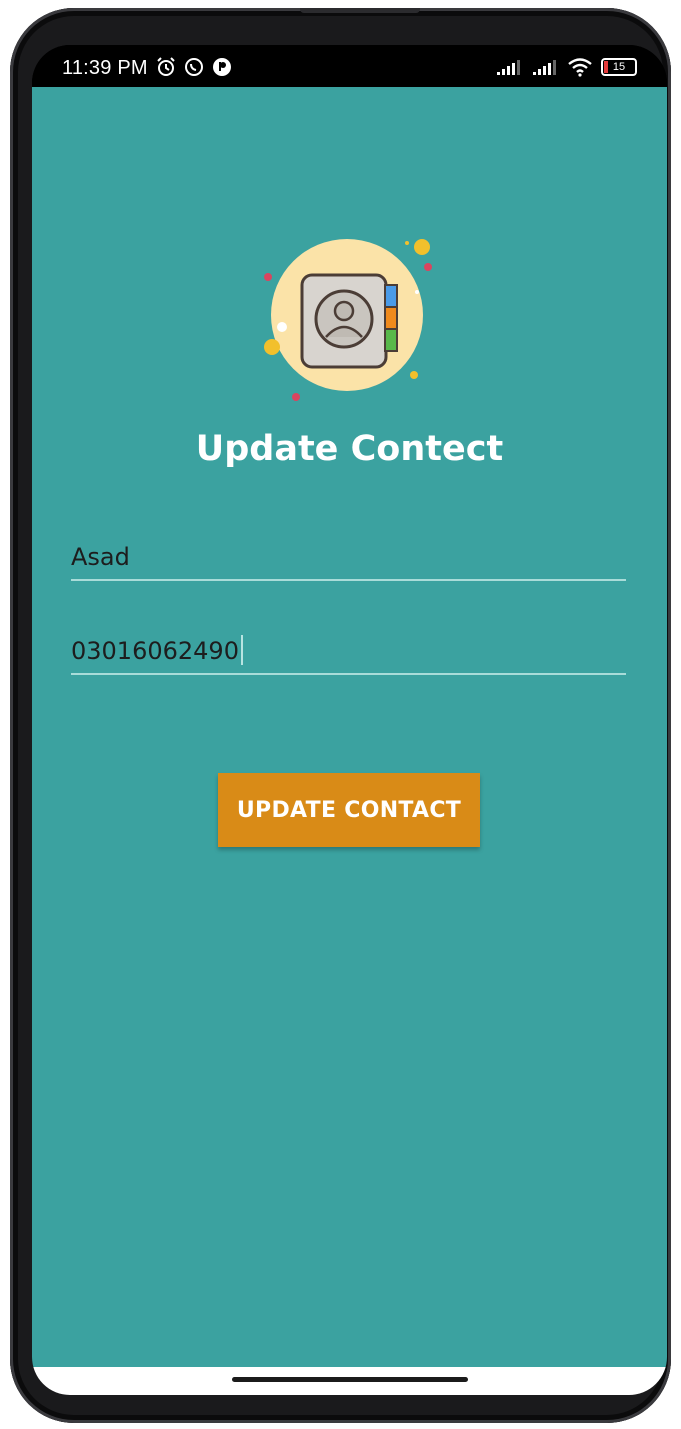  Describe the element at coordinates (348, 320) in the screenshot. I see `contact-book-icon` at that location.